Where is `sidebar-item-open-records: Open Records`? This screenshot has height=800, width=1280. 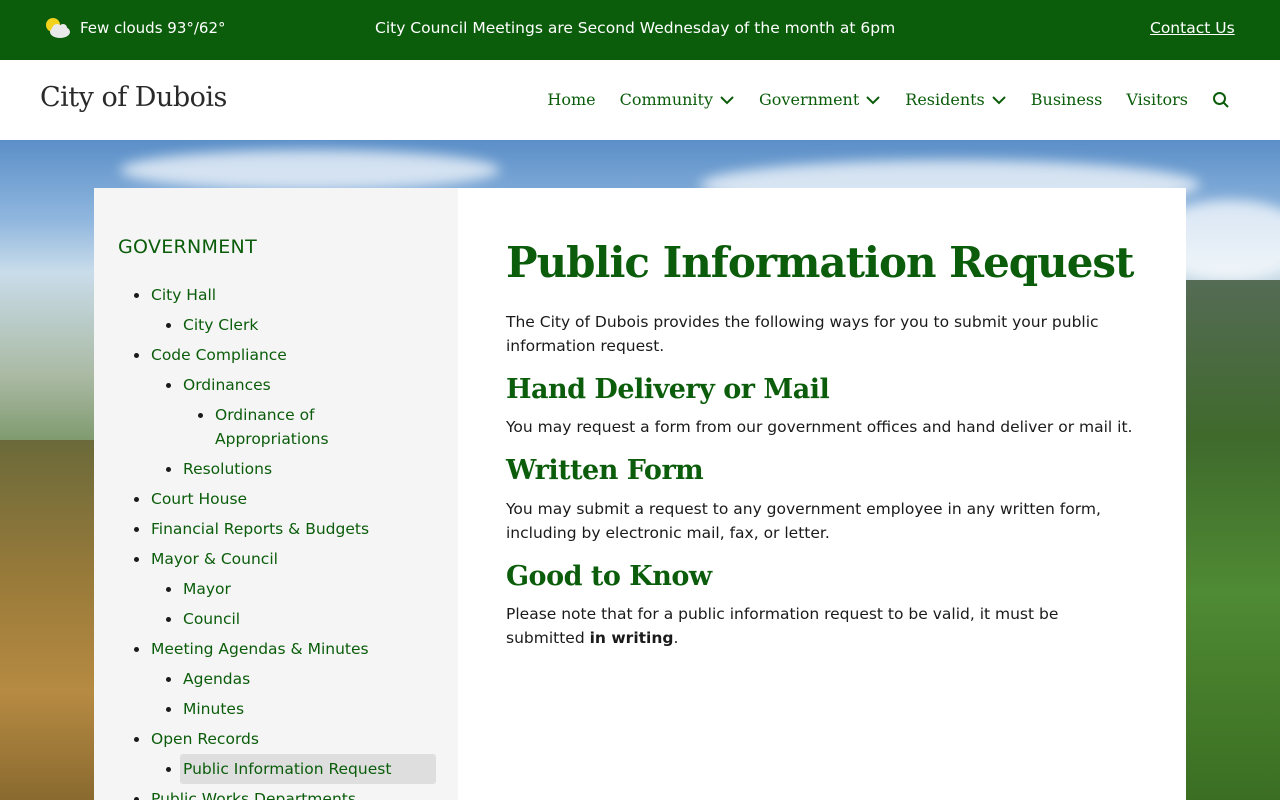
sidebar-item-open-records: Open Records is located at coordinates (276, 739).